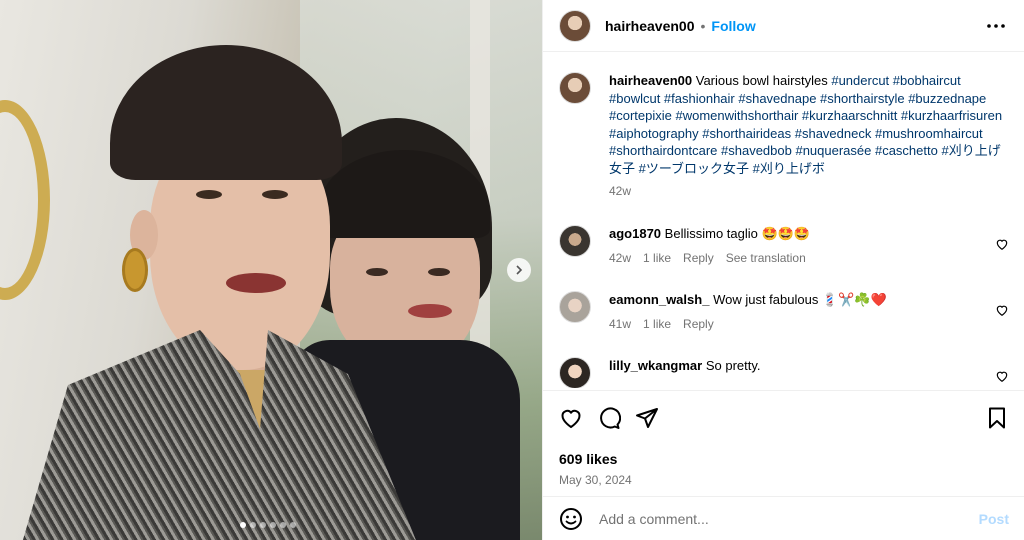 The height and width of the screenshot is (540, 1024). What do you see at coordinates (609, 418) in the screenshot?
I see `comment-icon` at bounding box center [609, 418].